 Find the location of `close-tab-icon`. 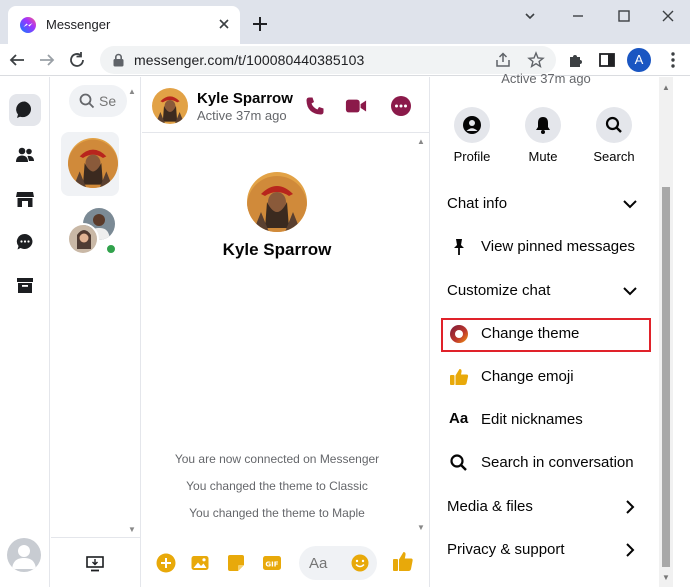

close-tab-icon is located at coordinates (224, 24).